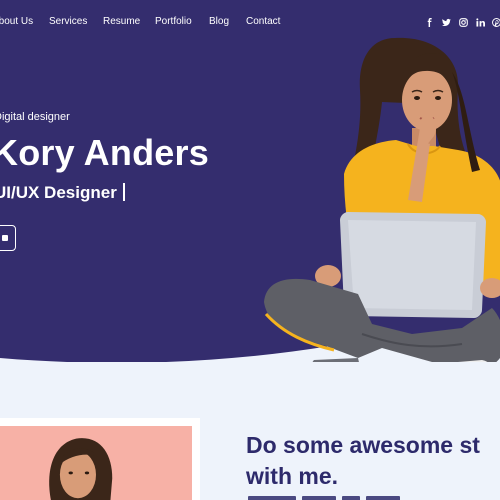 This screenshot has width=500, height=500. What do you see at coordinates (68, 21) in the screenshot?
I see `nav-services: Services` at bounding box center [68, 21].